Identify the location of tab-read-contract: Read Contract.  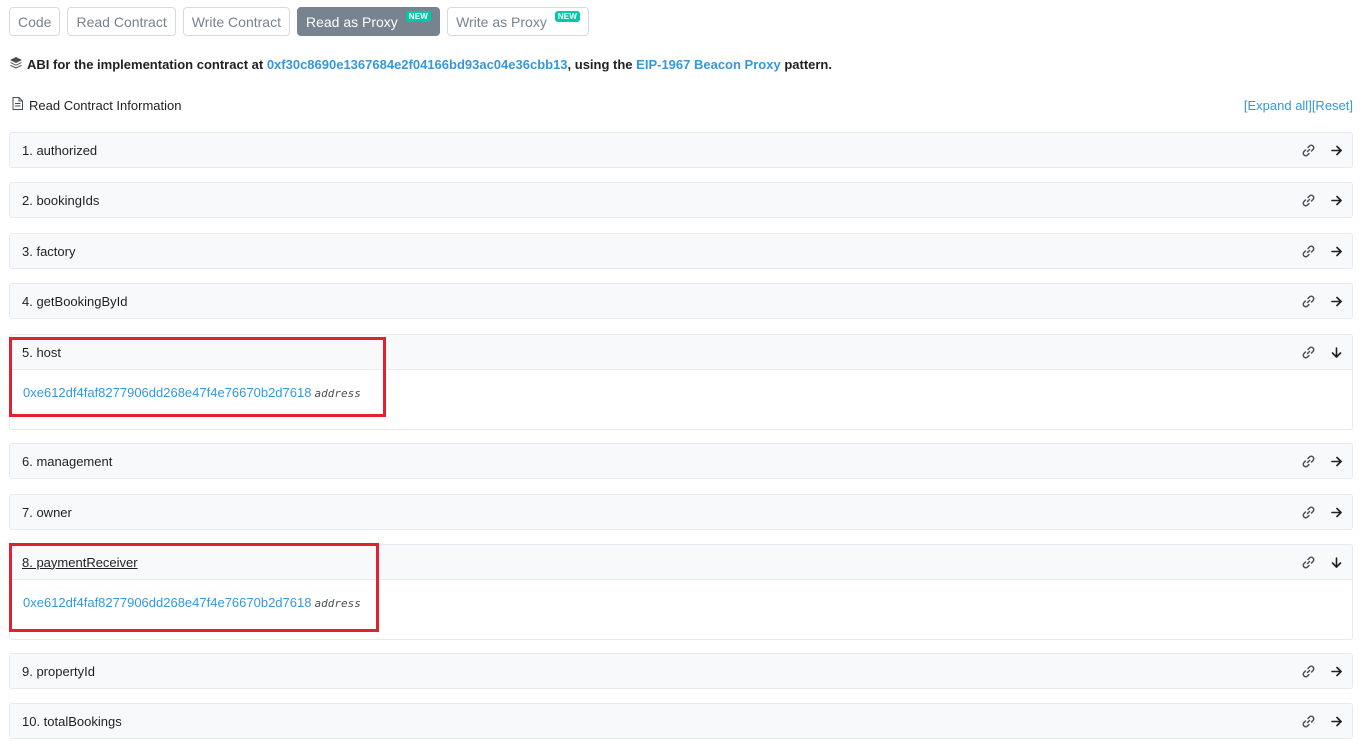
(121, 21).